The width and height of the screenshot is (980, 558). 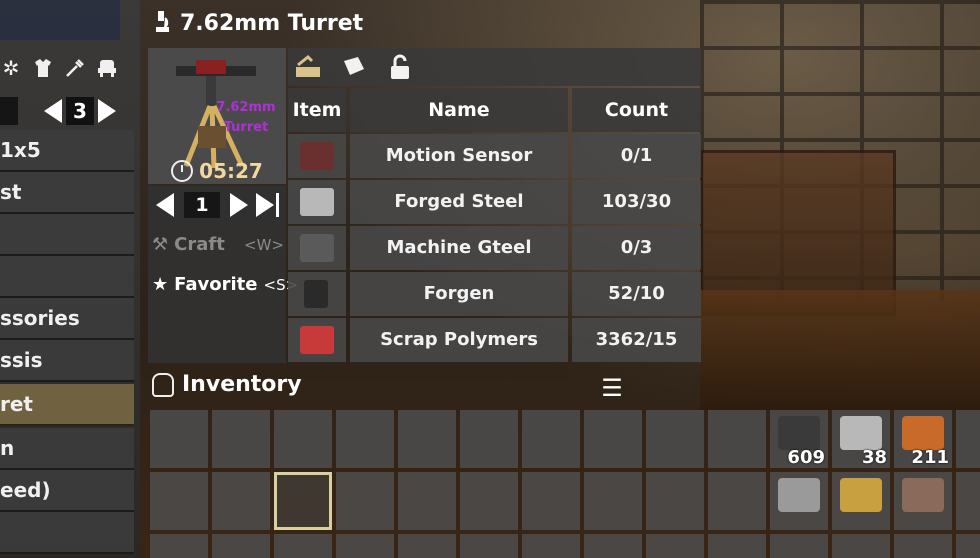 I want to click on sort-icon: ☰, so click(x=612, y=388).